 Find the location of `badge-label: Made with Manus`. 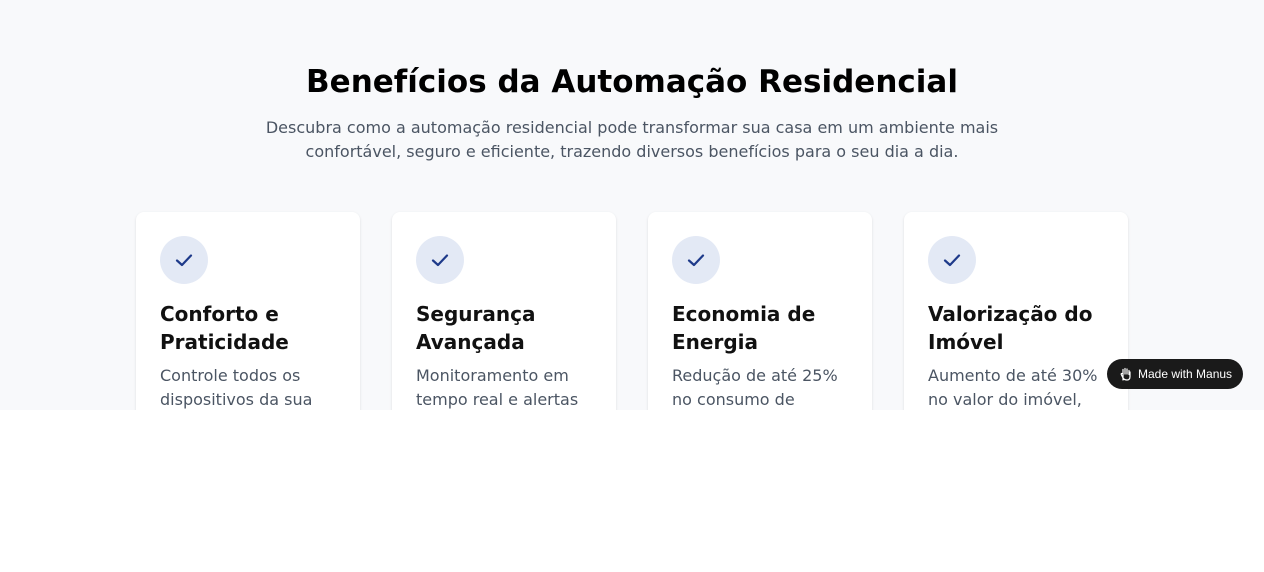

badge-label: Made with Manus is located at coordinates (1185, 374).